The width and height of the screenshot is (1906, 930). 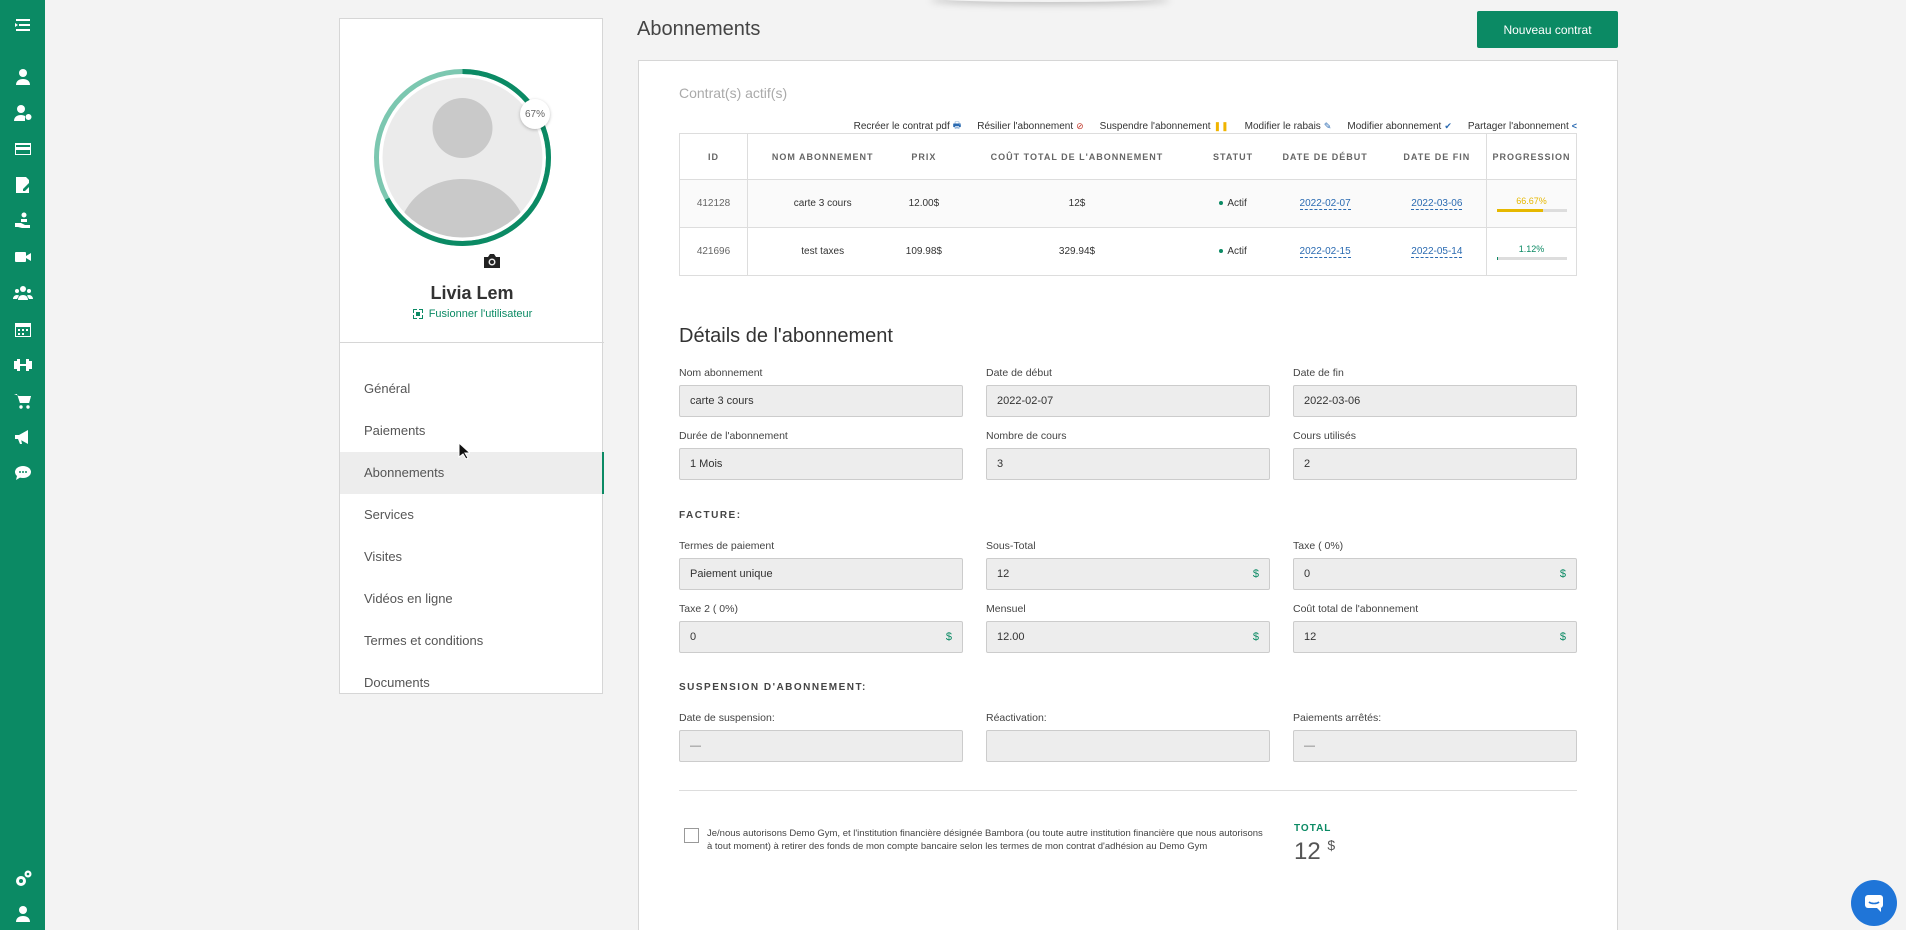 I want to click on settings-icon, so click(x=22, y=879).